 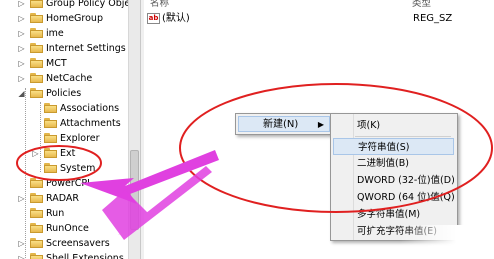 I want to click on submenu-arrow-icon: ▶, so click(x=320, y=124).